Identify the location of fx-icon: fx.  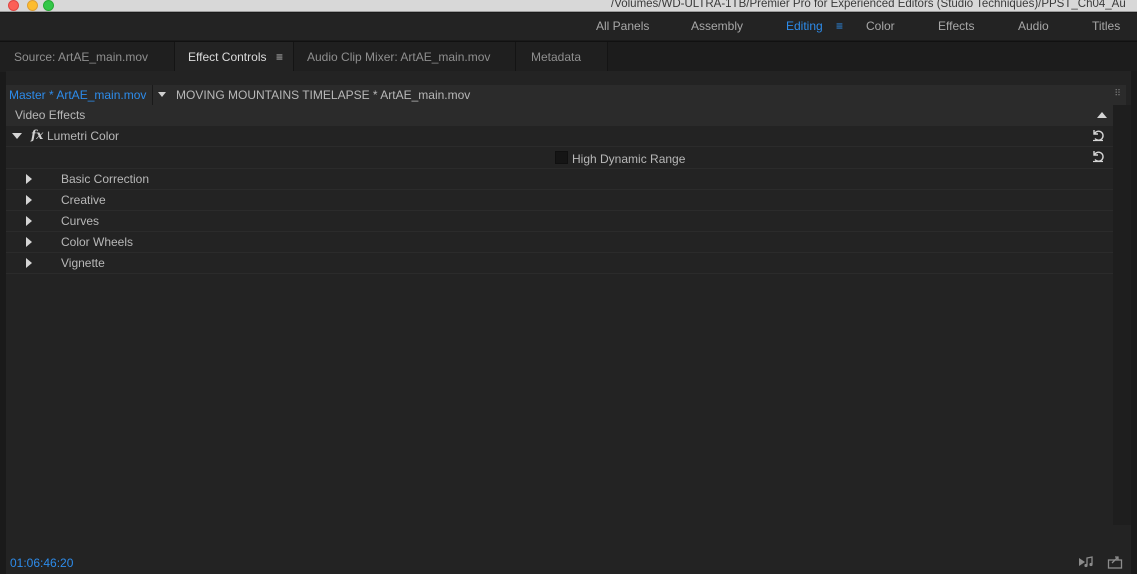
(37, 135).